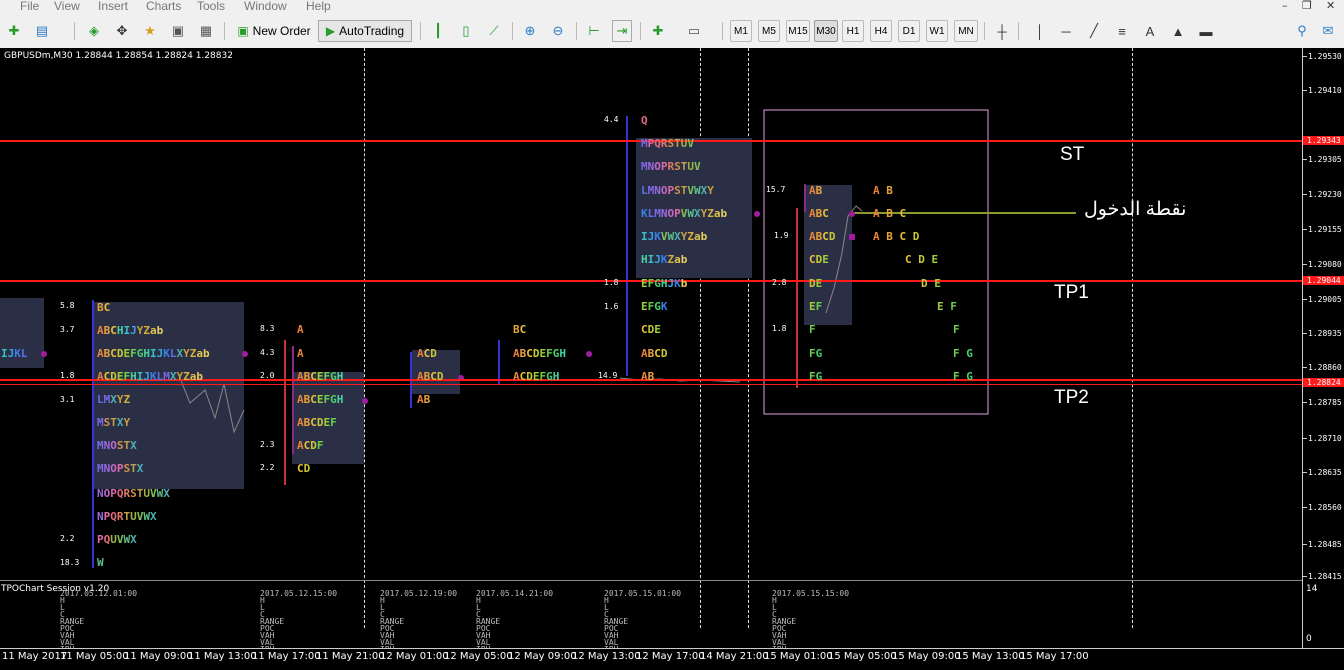 This screenshot has height=670, width=1344. Describe the element at coordinates (769, 31) in the screenshot. I see `tf-m5: M5` at that location.